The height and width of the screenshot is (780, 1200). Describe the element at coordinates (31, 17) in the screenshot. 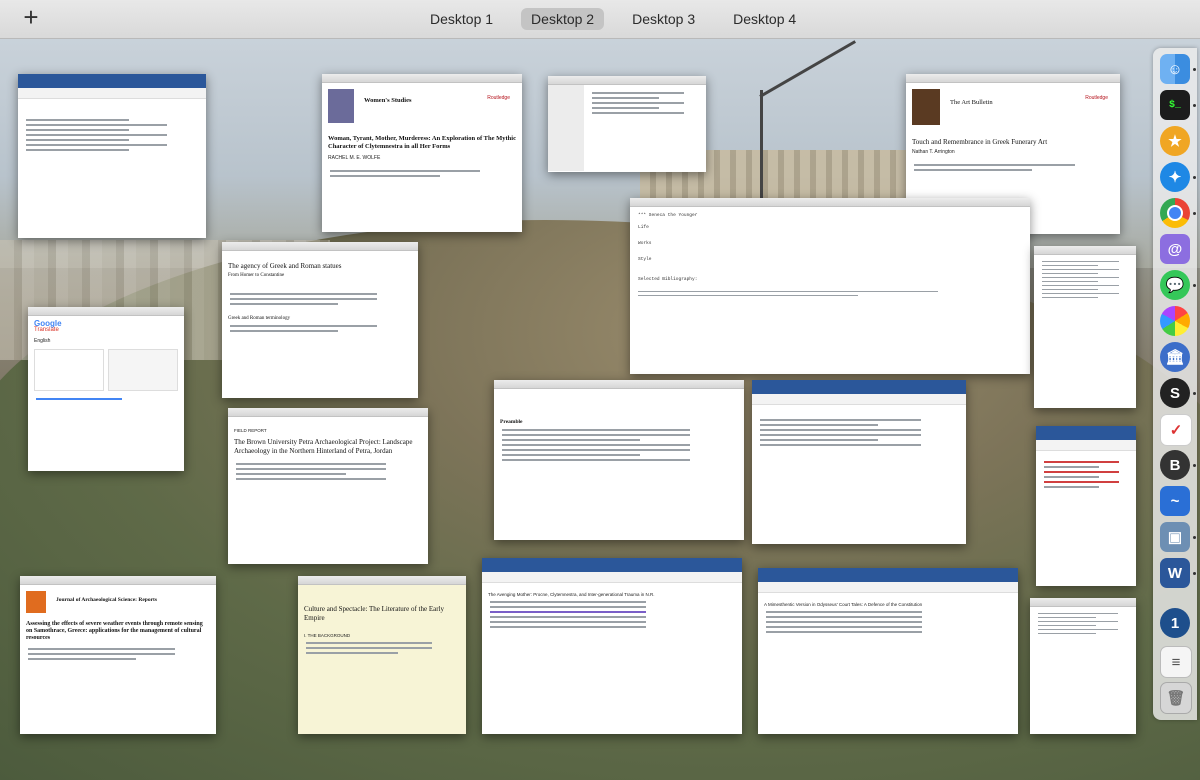

I see `add-desktop-button: +` at that location.